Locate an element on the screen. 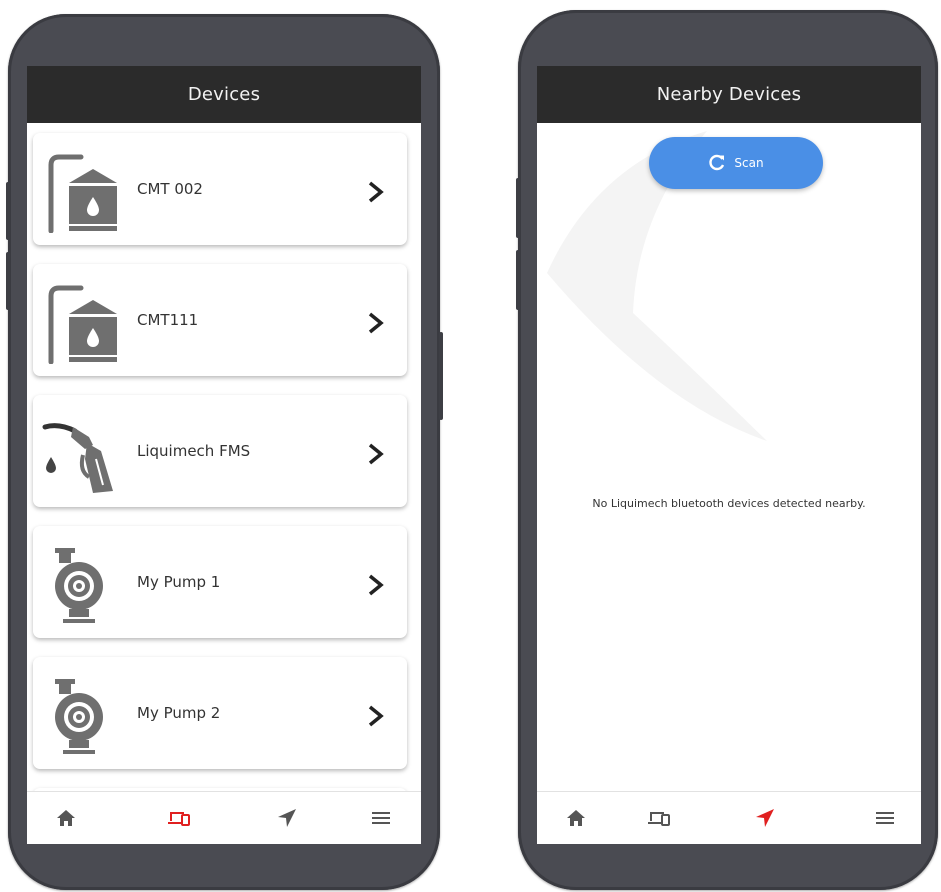 The image size is (941, 892). device-name: CMT111 is located at coordinates (168, 320).